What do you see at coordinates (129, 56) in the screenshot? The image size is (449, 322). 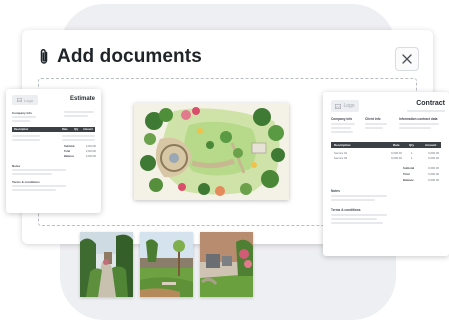 I see `modal-title: Add documents` at bounding box center [129, 56].